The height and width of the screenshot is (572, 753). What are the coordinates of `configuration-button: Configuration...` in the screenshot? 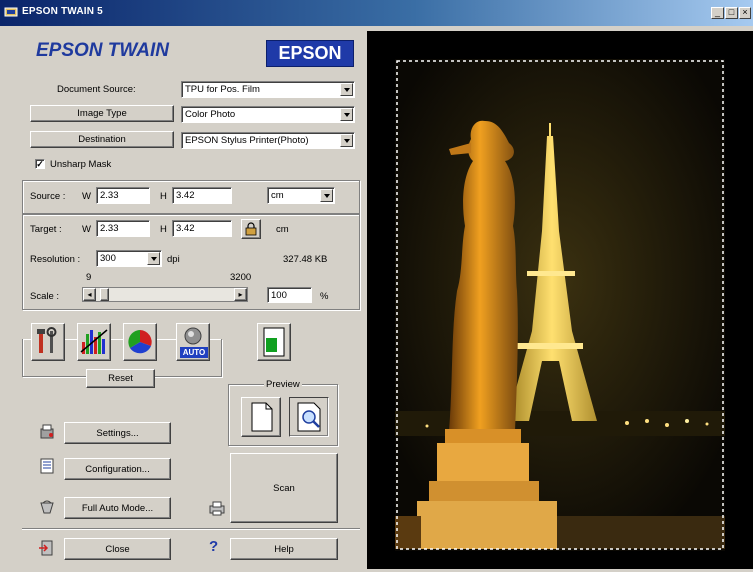 It's located at (117, 469).